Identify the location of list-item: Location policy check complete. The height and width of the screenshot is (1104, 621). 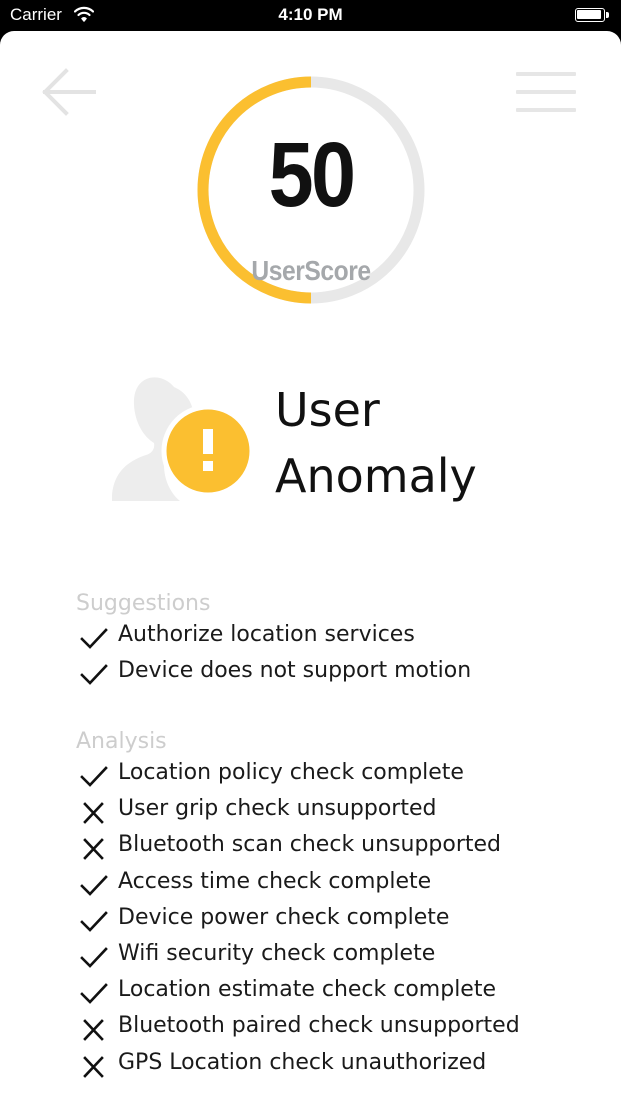
(340, 776).